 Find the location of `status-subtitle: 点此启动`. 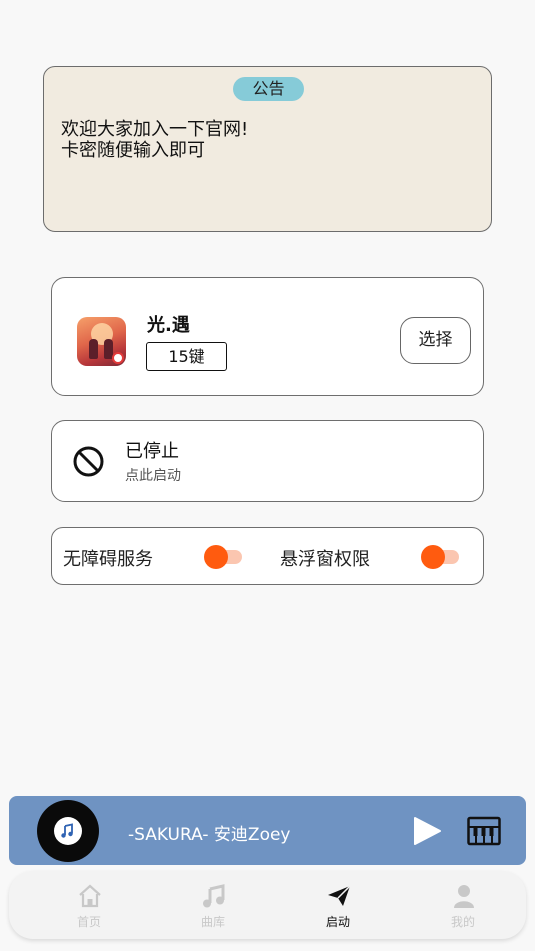

status-subtitle: 点此启动 is located at coordinates (153, 476).